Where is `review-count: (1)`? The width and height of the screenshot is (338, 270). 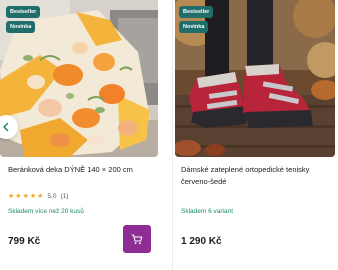 review-count: (1) is located at coordinates (64, 196).